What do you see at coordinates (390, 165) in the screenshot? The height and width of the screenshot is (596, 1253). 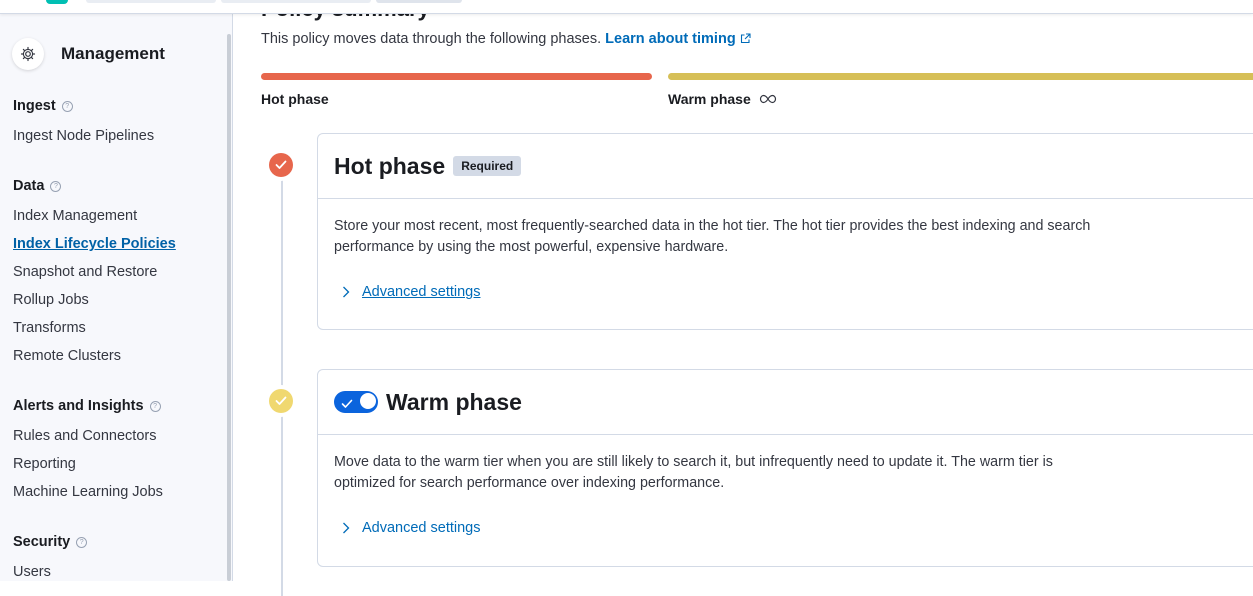 I see `hot-phase-title: Hot phase` at bounding box center [390, 165].